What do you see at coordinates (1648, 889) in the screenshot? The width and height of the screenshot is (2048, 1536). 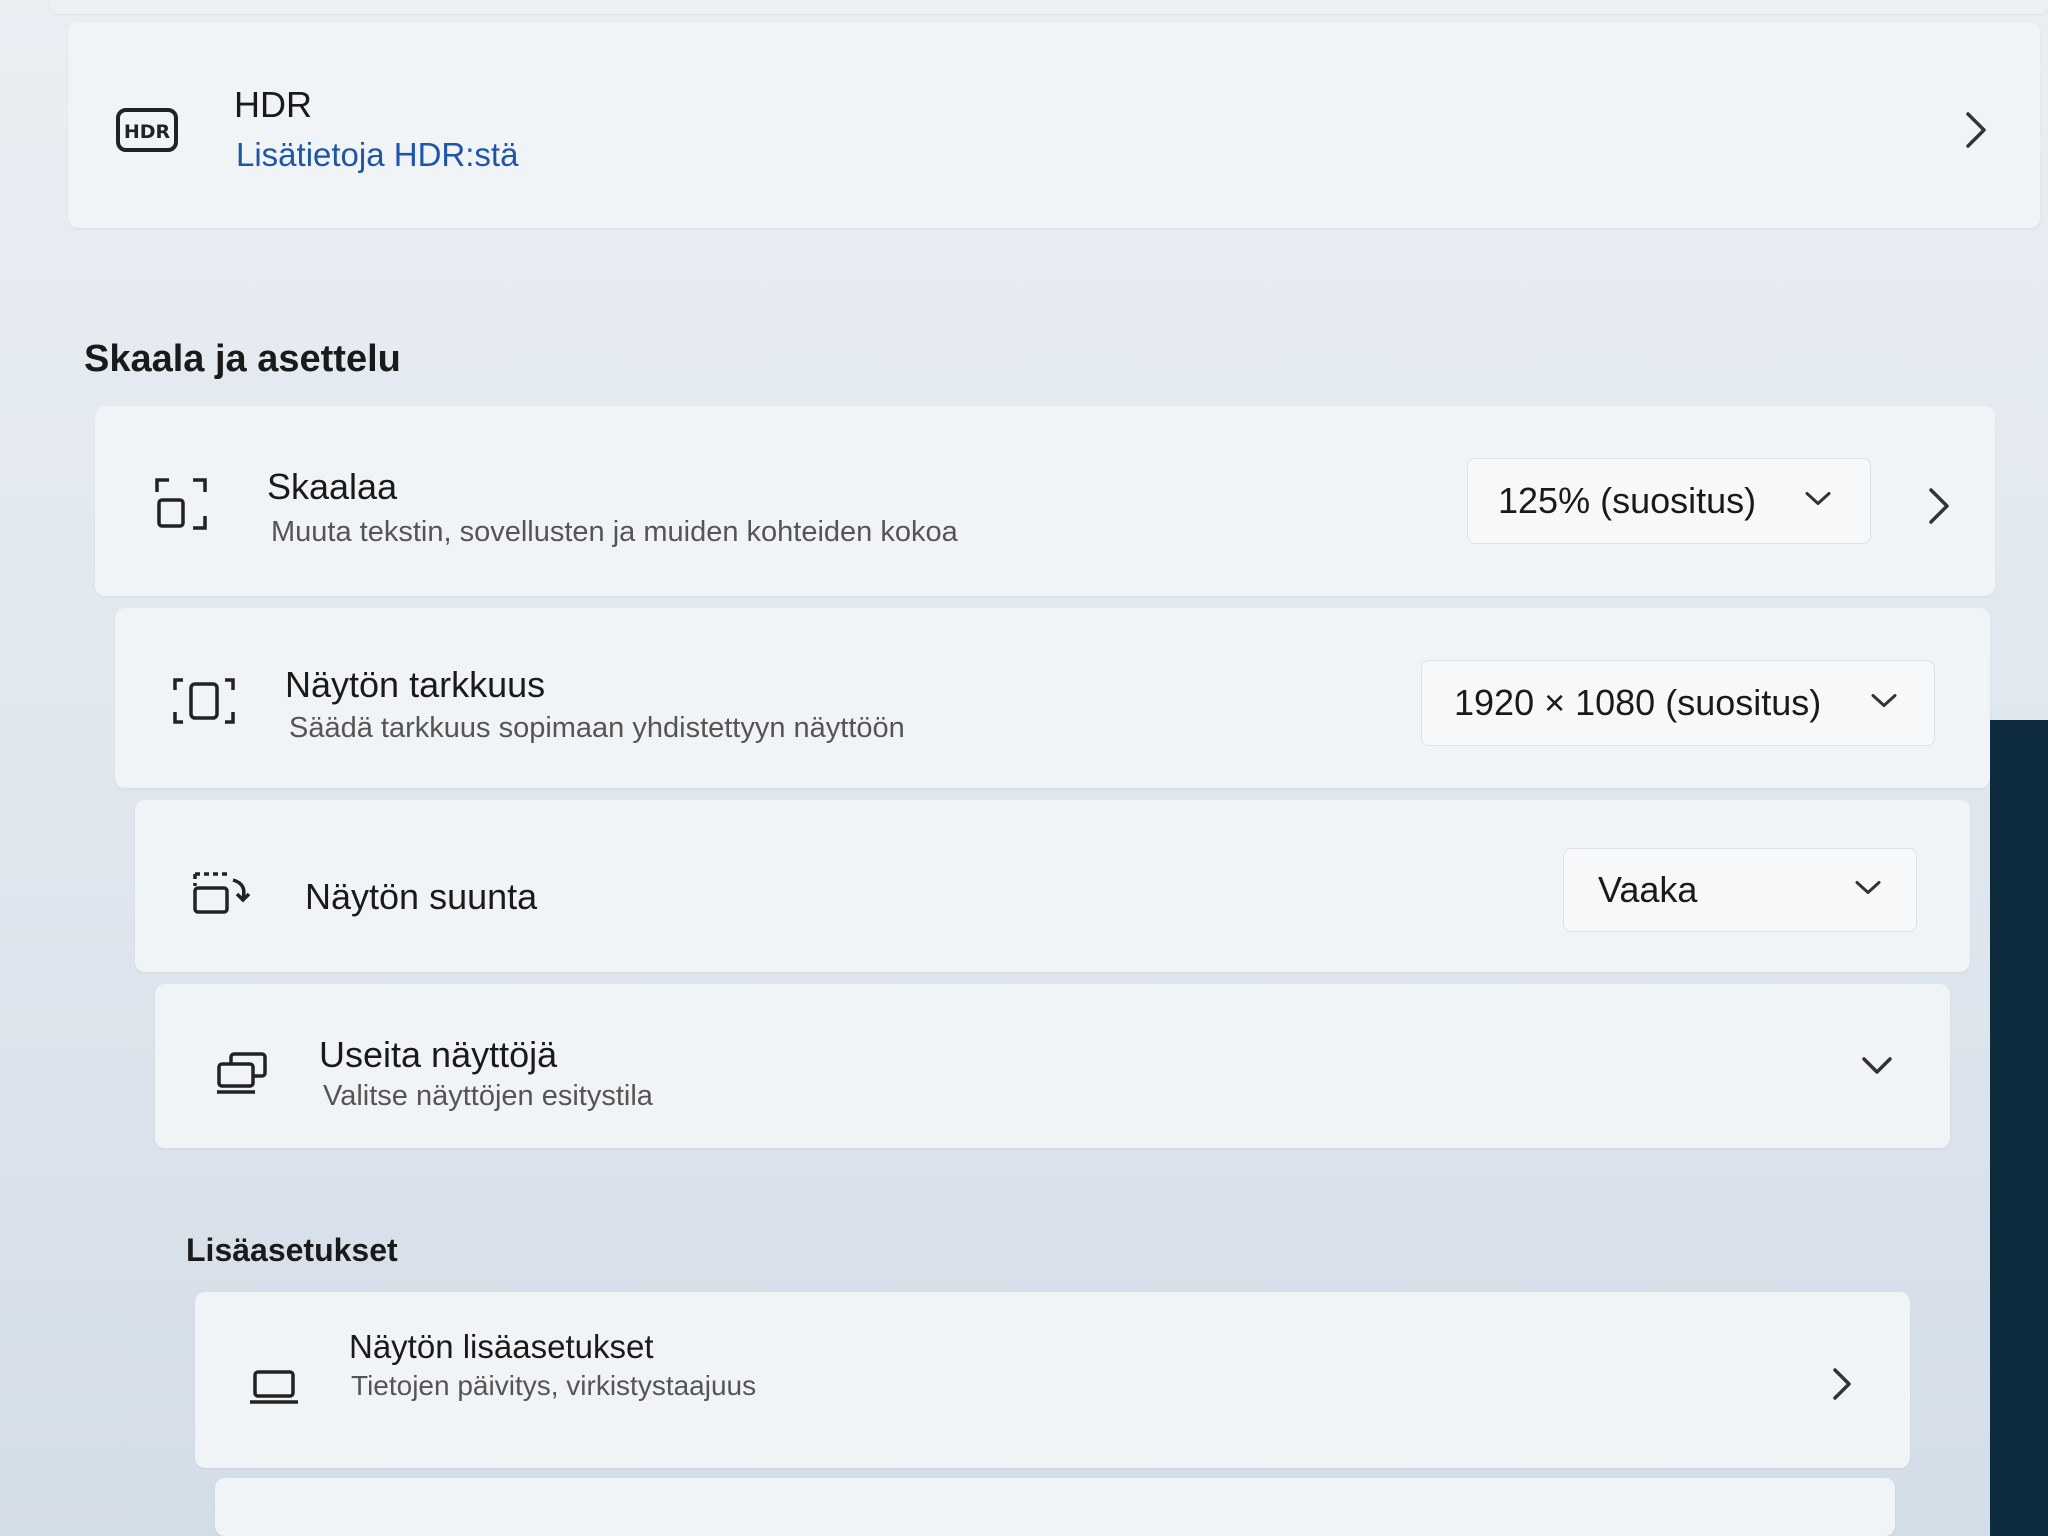 I see `orientation-dropdown-value: Vaaka` at bounding box center [1648, 889].